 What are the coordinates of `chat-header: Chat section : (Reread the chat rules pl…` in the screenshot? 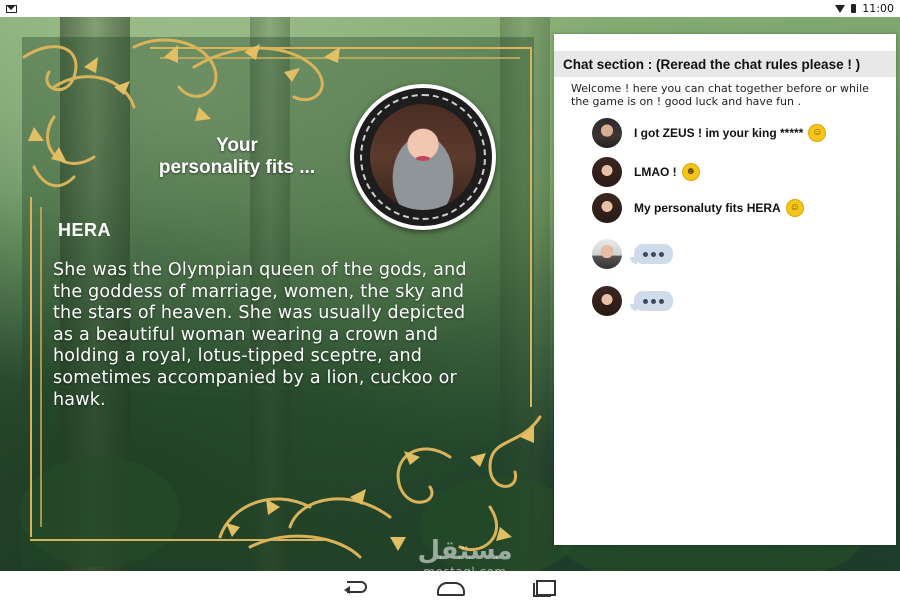 It's located at (725, 64).